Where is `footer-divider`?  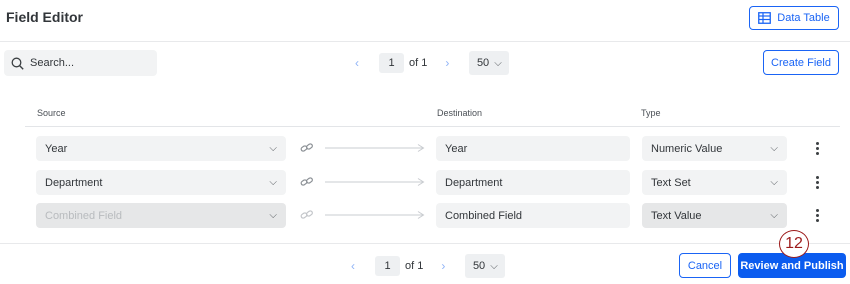 footer-divider is located at coordinates (425, 243).